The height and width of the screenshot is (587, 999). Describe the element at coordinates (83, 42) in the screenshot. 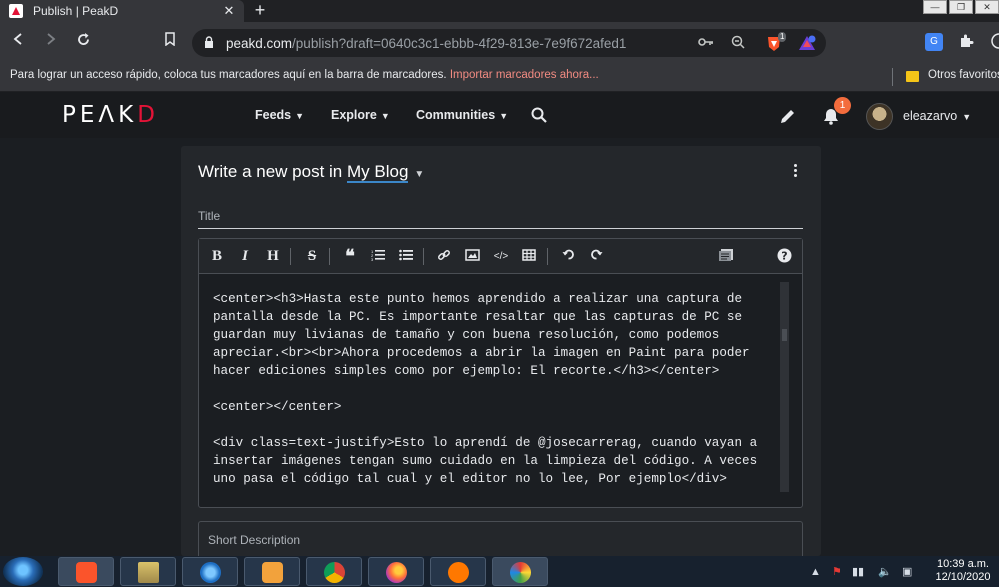

I see `reload-icon` at that location.